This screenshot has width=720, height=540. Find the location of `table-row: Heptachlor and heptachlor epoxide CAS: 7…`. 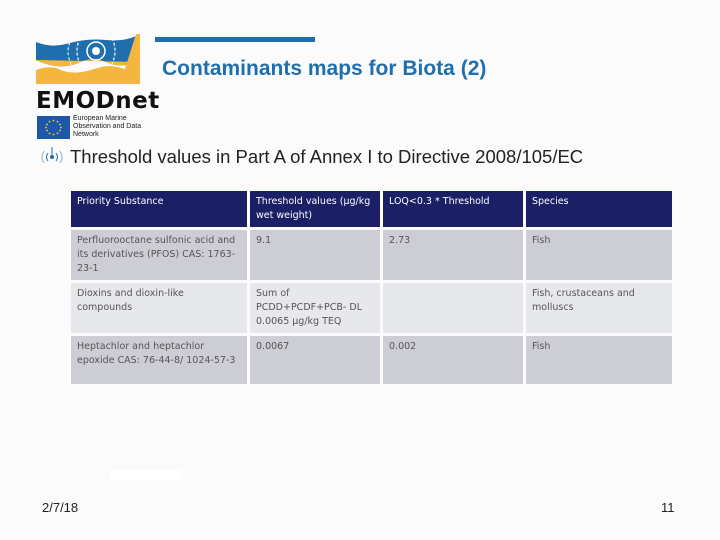

table-row: Heptachlor and heptachlor epoxide CAS: 7… is located at coordinates (371, 360).